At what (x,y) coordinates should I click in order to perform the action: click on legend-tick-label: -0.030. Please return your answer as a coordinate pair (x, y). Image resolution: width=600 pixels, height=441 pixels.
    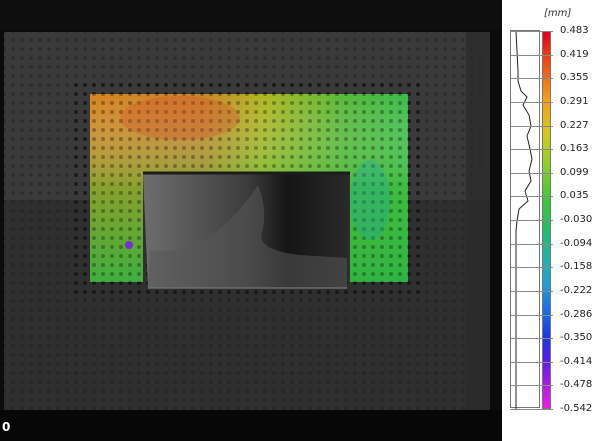
    Looking at the image, I should click on (576, 219).